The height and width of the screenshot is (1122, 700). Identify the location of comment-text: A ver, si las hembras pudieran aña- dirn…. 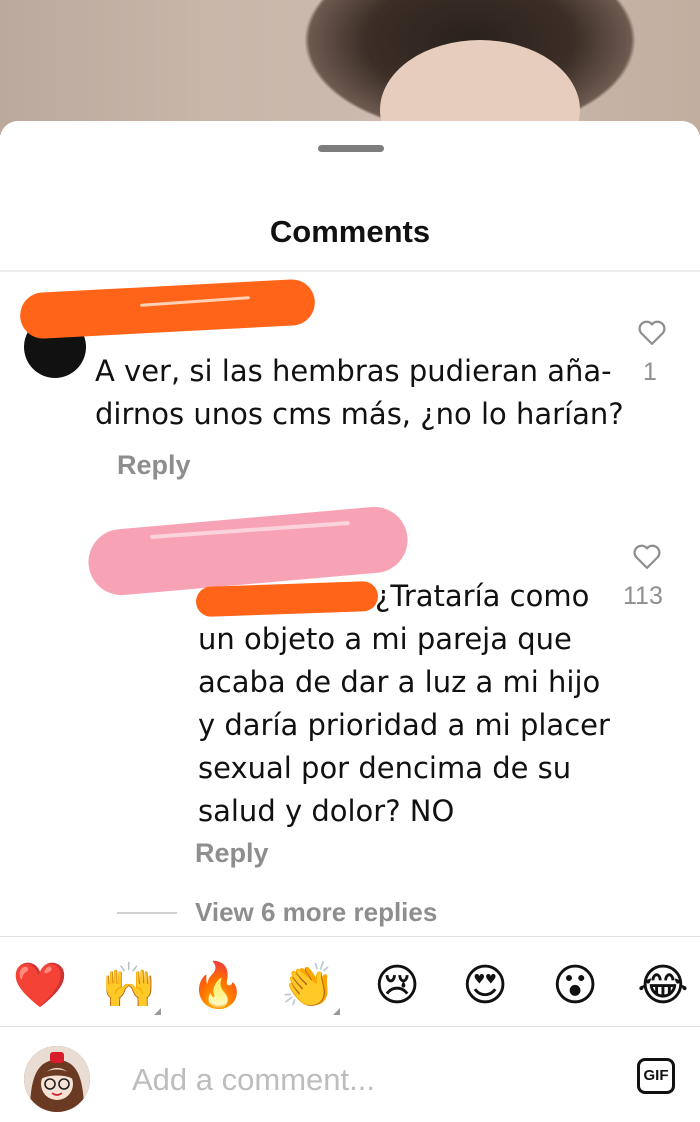
(359, 392).